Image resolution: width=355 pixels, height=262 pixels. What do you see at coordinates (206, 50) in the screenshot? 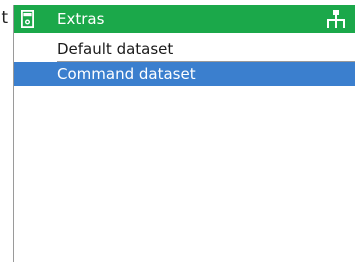
I see `menu-item-default-dataset: Default dataset` at bounding box center [206, 50].